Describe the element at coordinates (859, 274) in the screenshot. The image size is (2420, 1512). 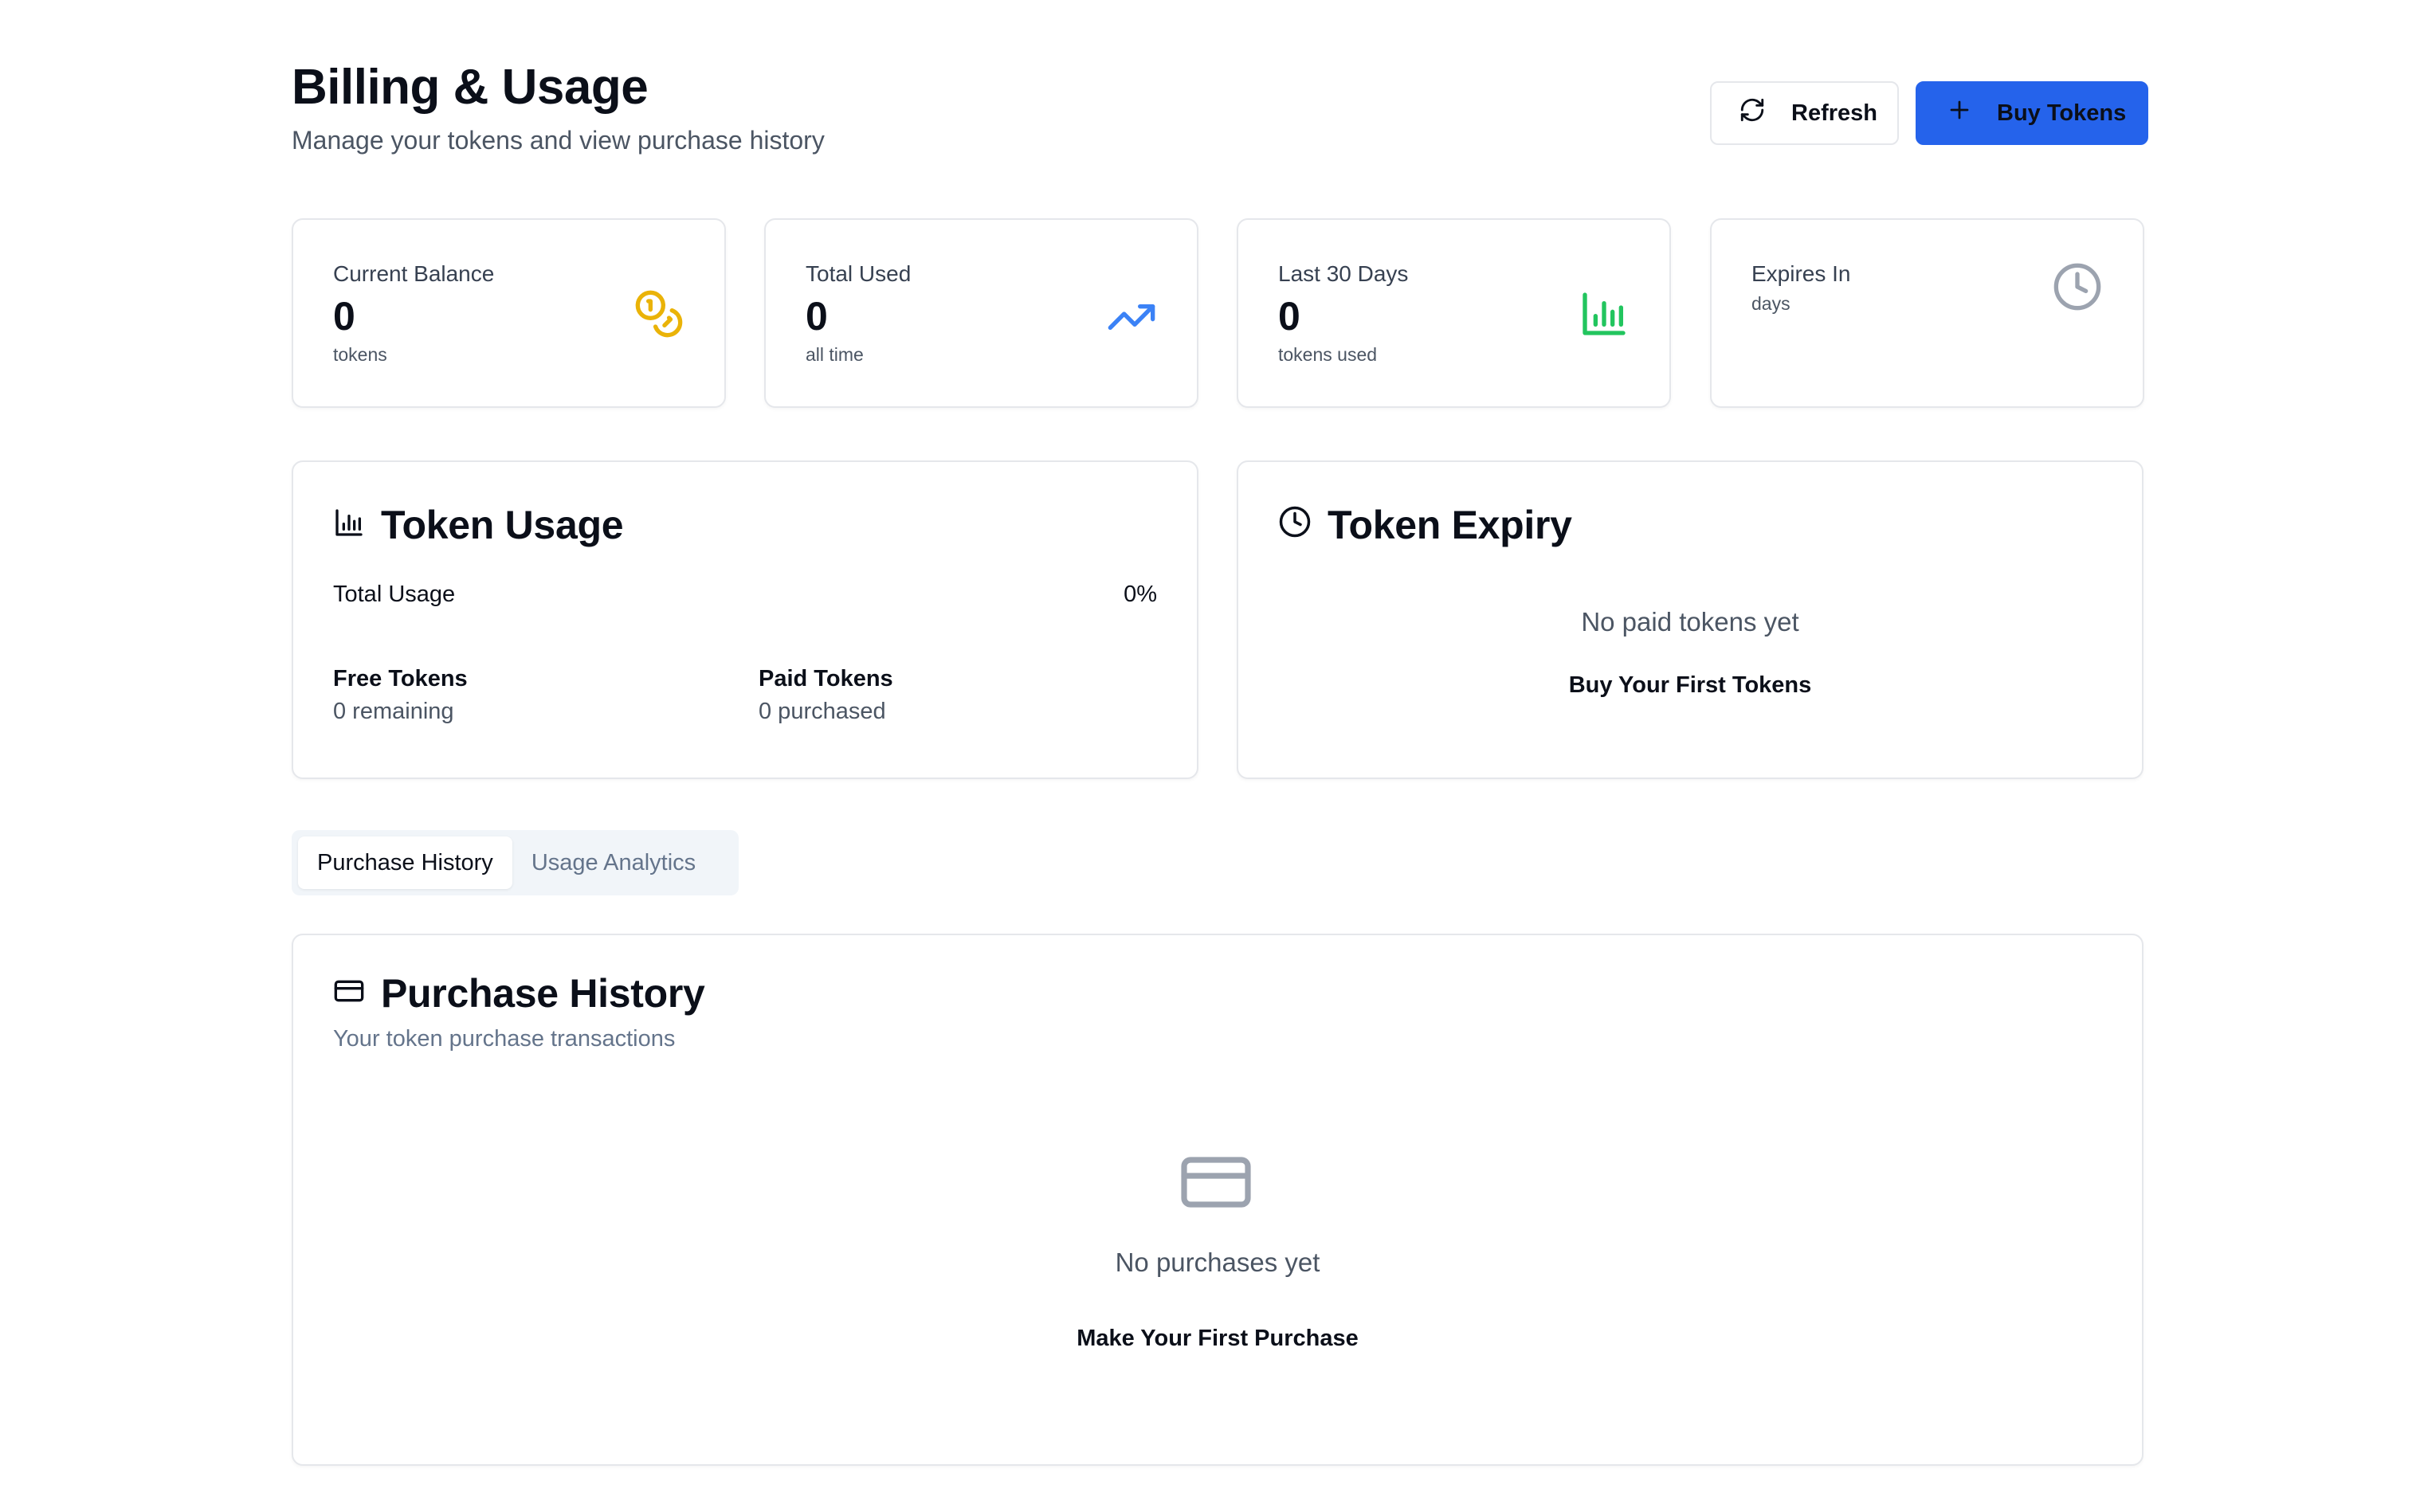
I see `stat-label: Total Used` at that location.